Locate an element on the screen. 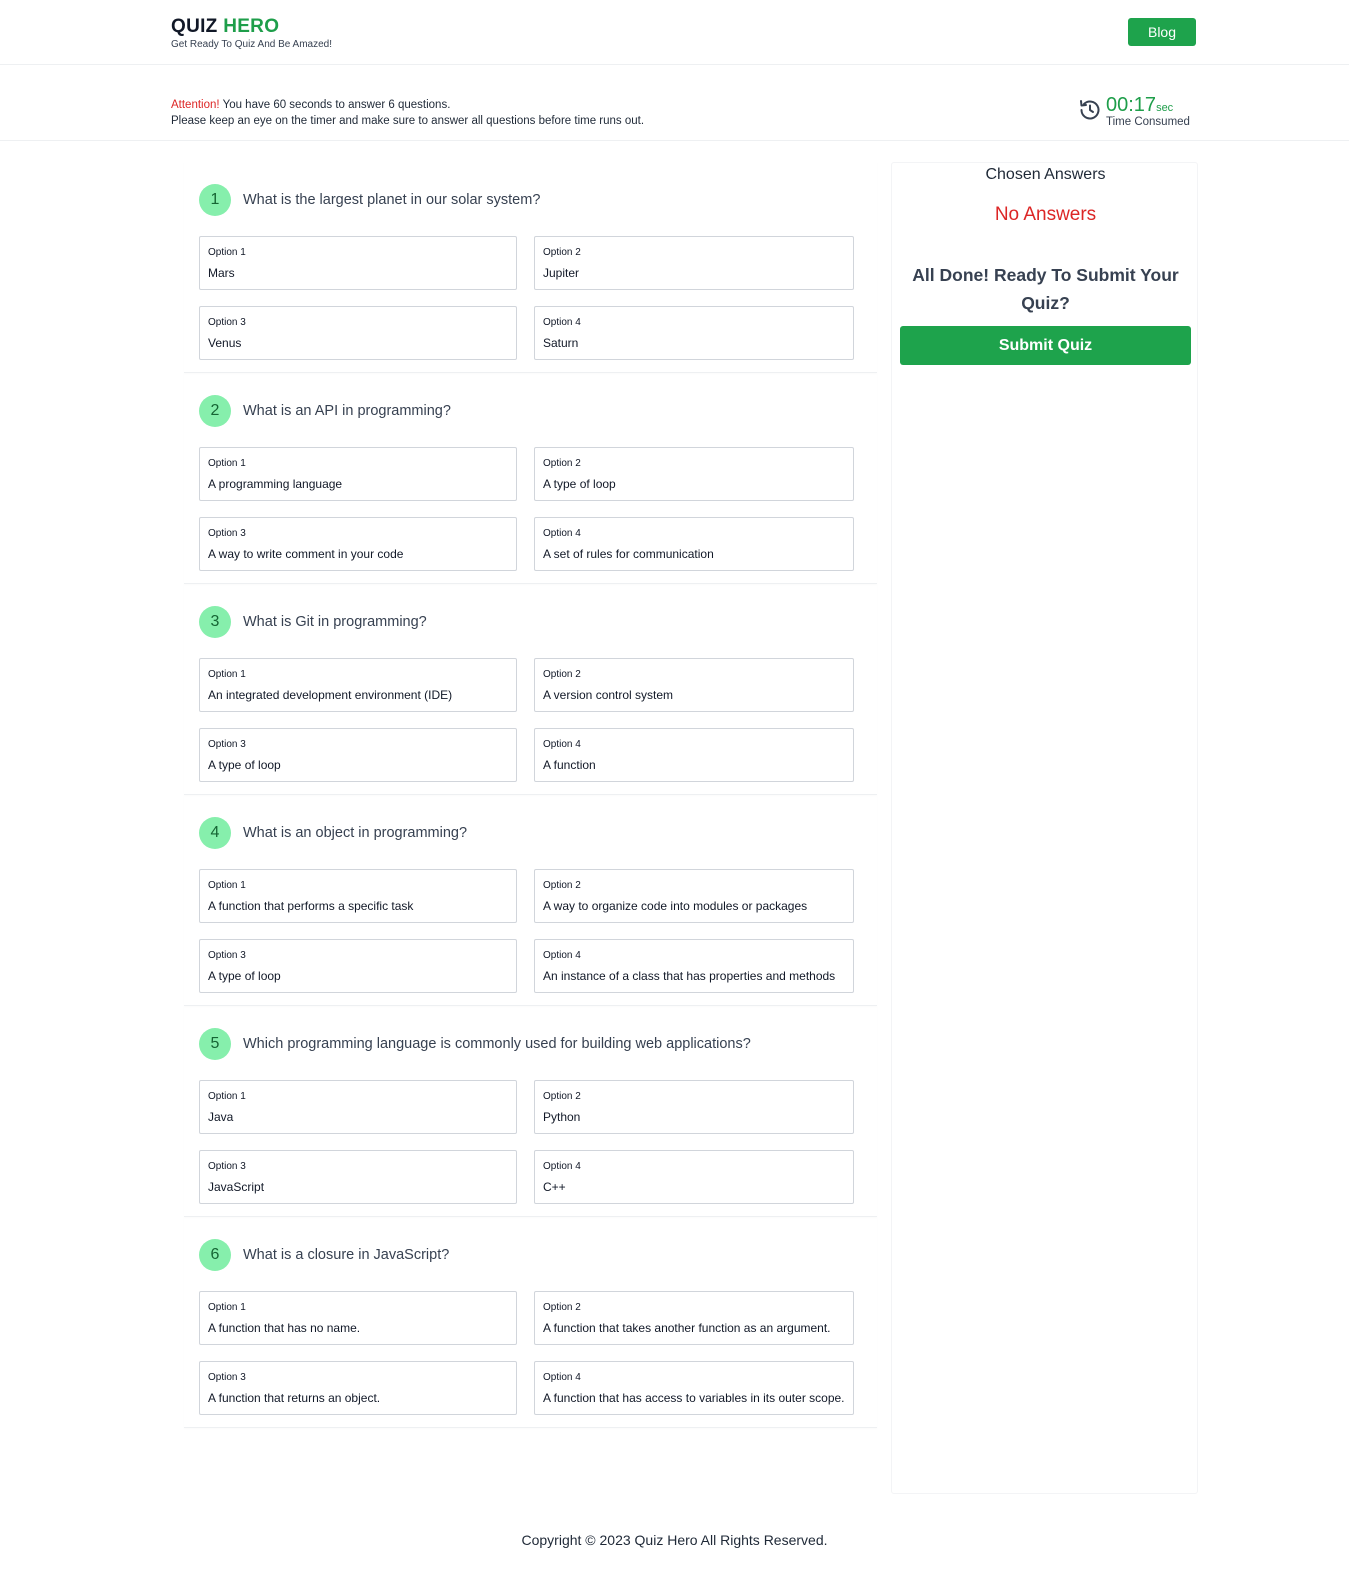 The height and width of the screenshot is (1592, 1349). answer-option: Option 1 Mars is located at coordinates (358, 263).